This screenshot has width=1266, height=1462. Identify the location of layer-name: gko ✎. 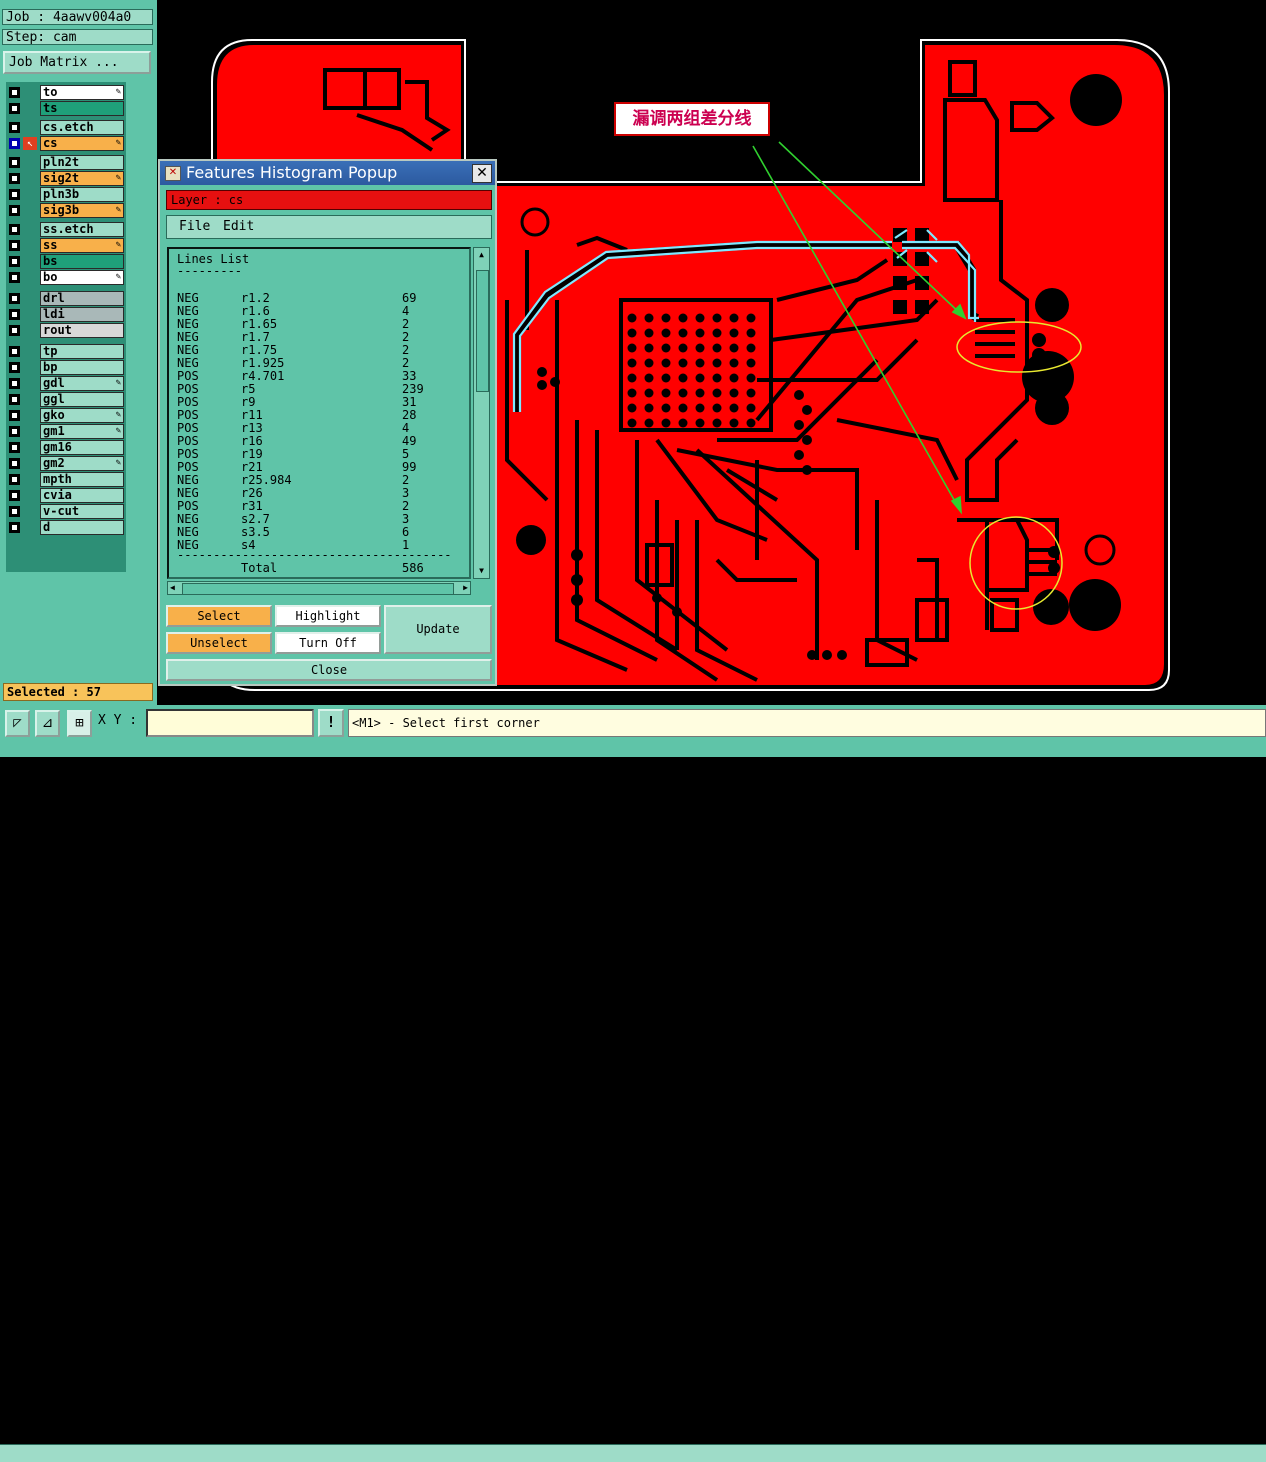
(82, 415).